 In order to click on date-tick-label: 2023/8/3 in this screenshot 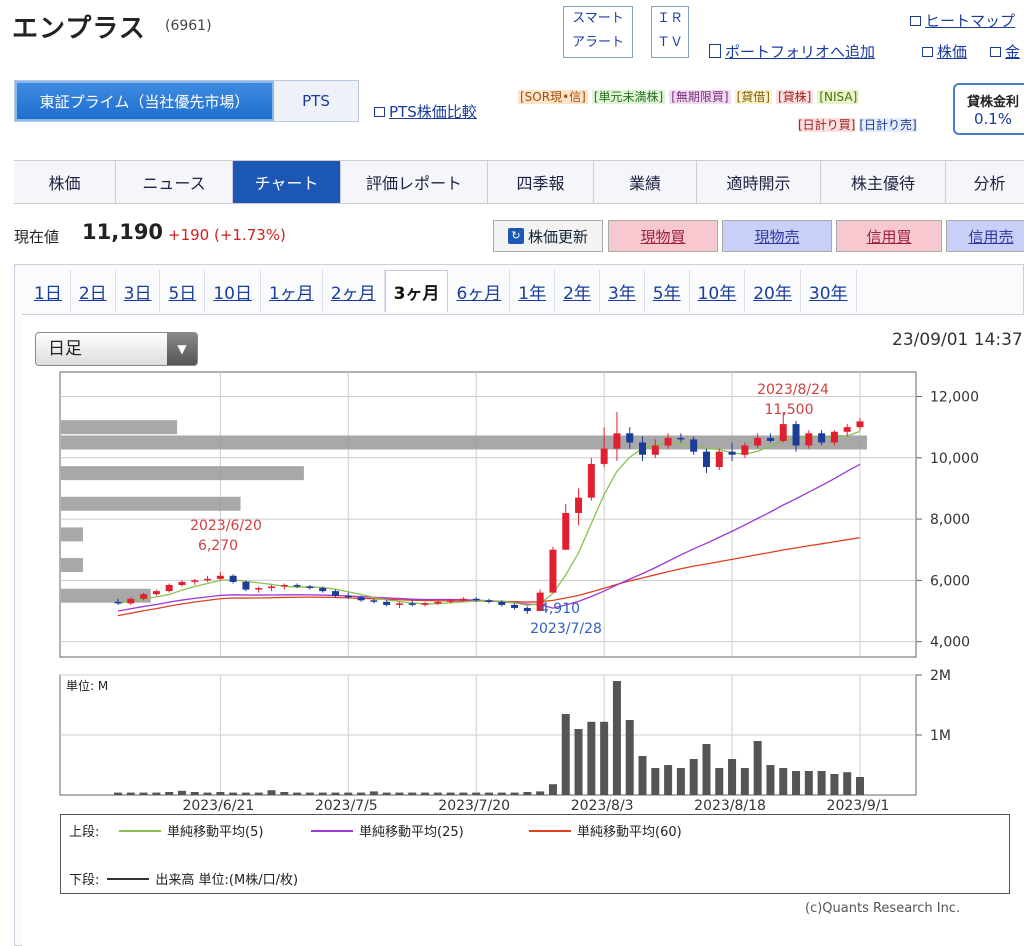, I will do `click(602, 806)`.